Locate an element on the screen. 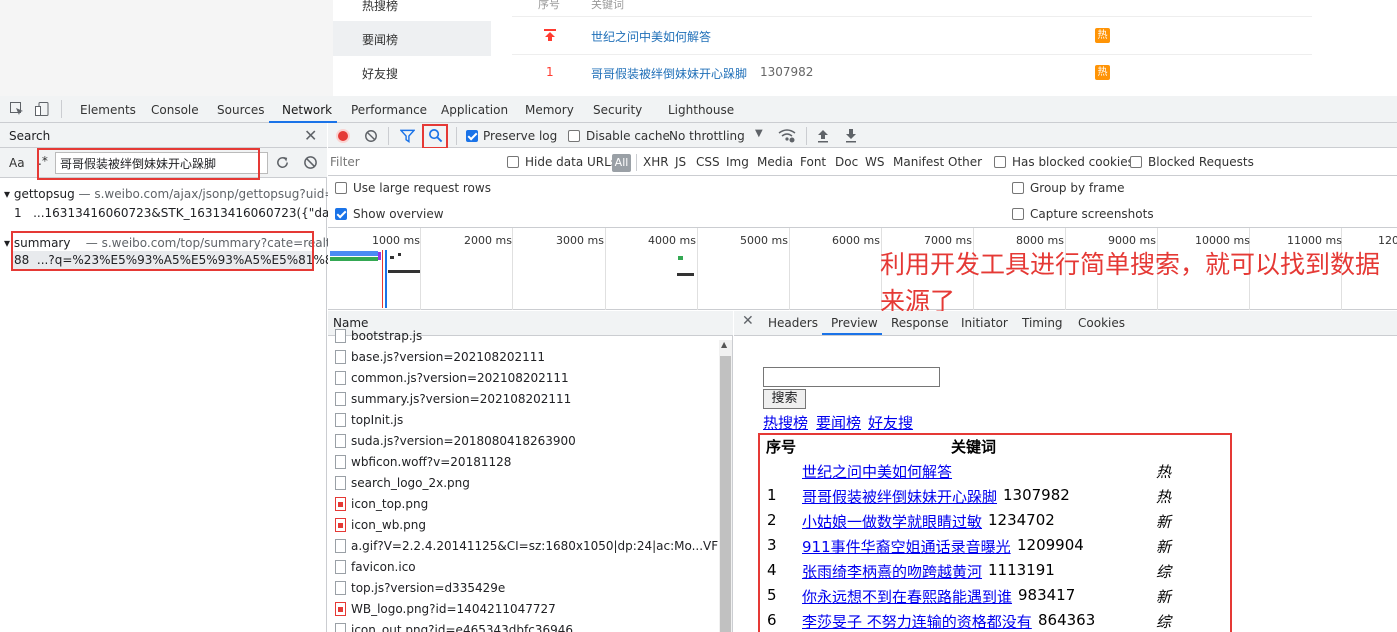 This screenshot has height=632, width=1397. hide-data-urls-checkbox is located at coordinates (513, 162).